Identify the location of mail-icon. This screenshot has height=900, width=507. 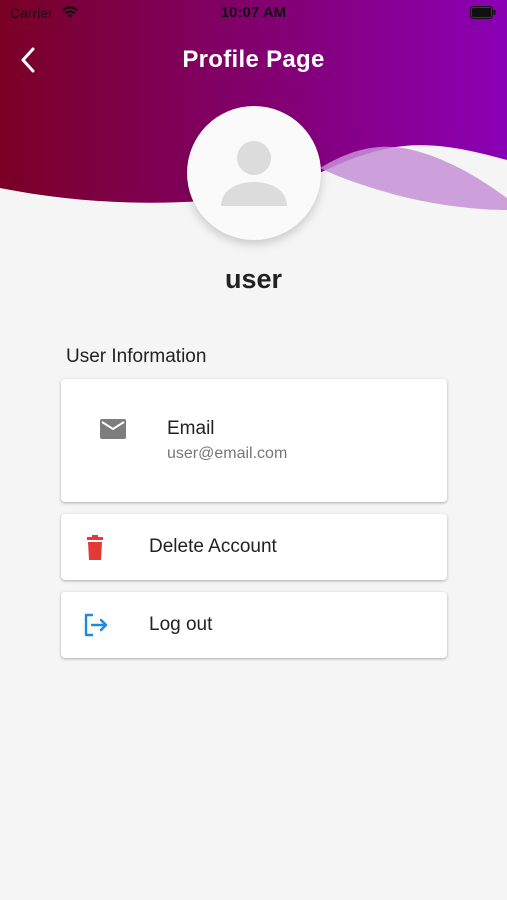
(113, 431).